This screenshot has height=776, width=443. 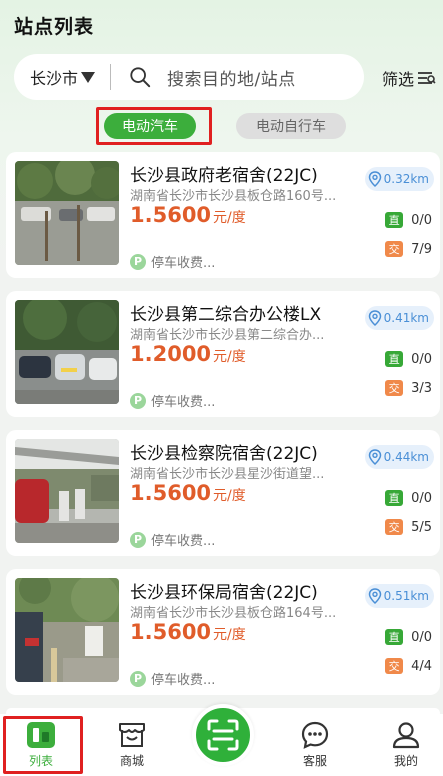 I want to click on search-input: 搜索目的地/站点, so click(x=231, y=77).